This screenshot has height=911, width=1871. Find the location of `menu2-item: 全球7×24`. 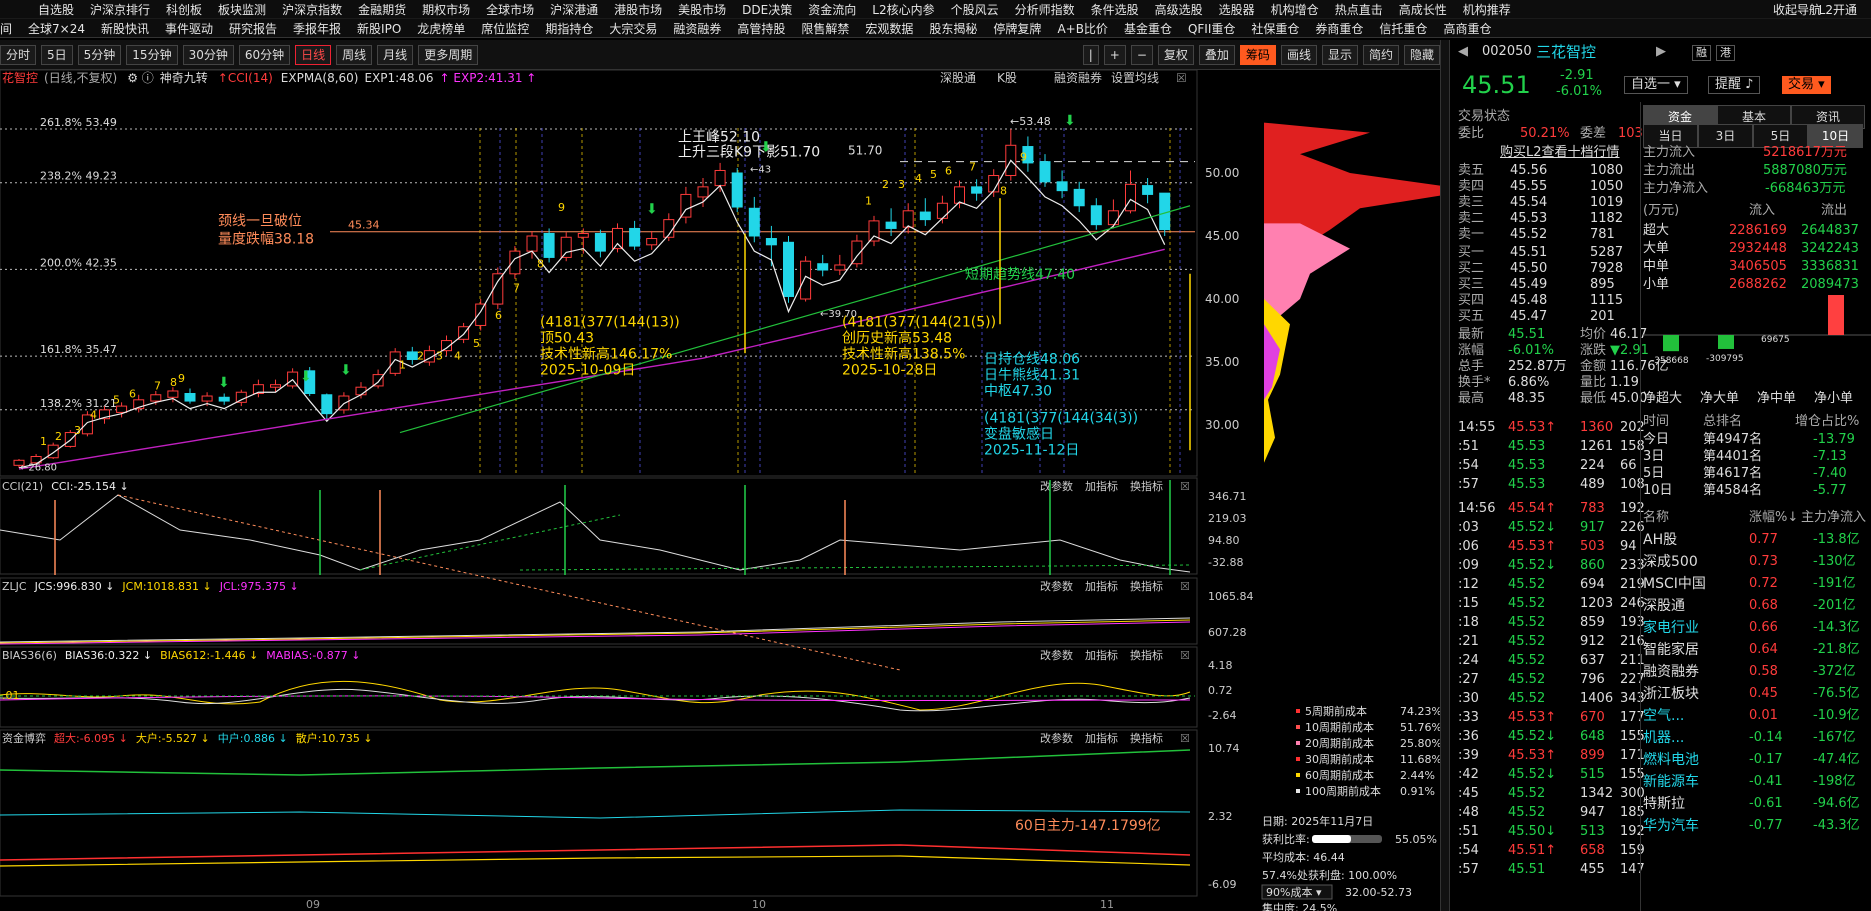

menu2-item: 全球7×24 is located at coordinates (56, 28).